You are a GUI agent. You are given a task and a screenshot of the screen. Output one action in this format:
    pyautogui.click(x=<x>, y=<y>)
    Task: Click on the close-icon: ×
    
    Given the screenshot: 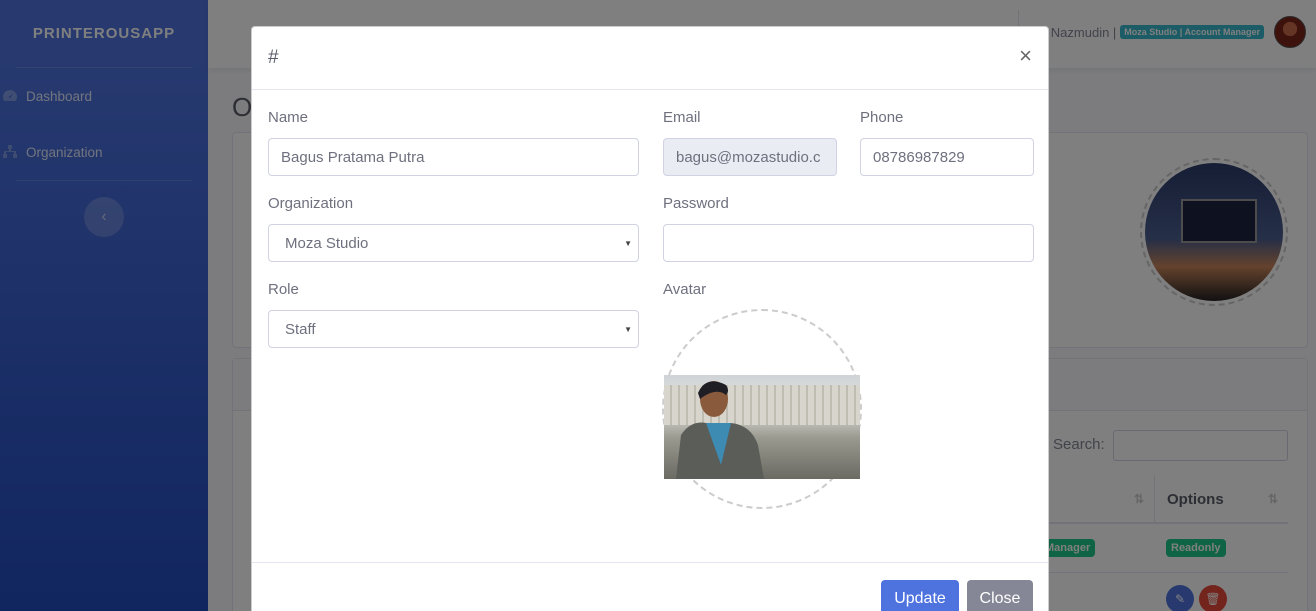 What is the action you would take?
    pyautogui.click(x=1025, y=56)
    